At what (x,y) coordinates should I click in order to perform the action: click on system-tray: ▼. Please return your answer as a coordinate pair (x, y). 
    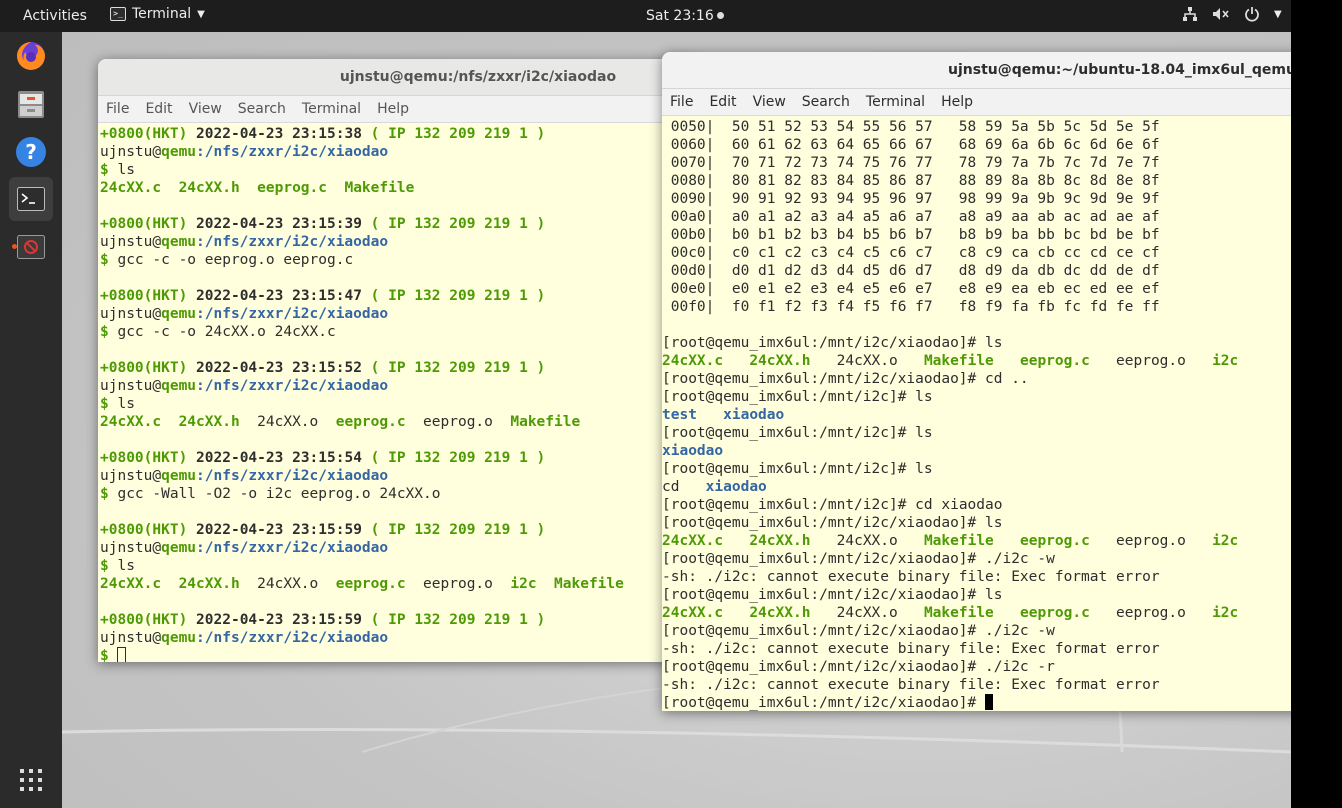
    Looking at the image, I should click on (1232, 14).